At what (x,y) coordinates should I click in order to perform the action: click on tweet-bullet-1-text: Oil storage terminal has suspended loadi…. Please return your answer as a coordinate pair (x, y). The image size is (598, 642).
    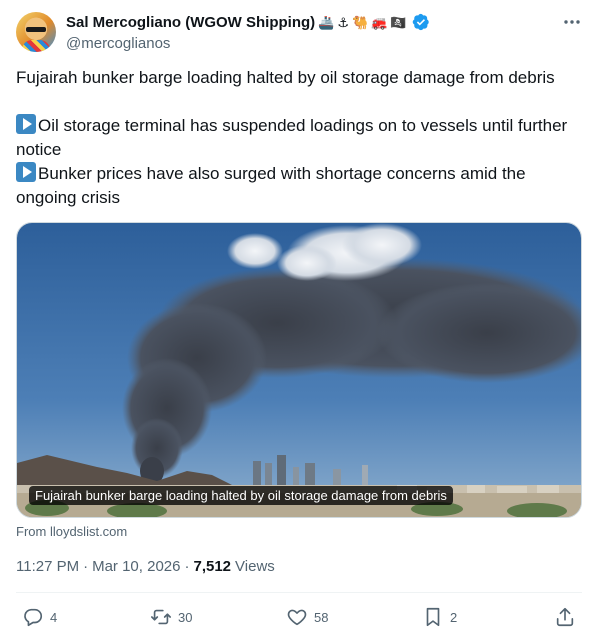
    Looking at the image, I should click on (292, 137).